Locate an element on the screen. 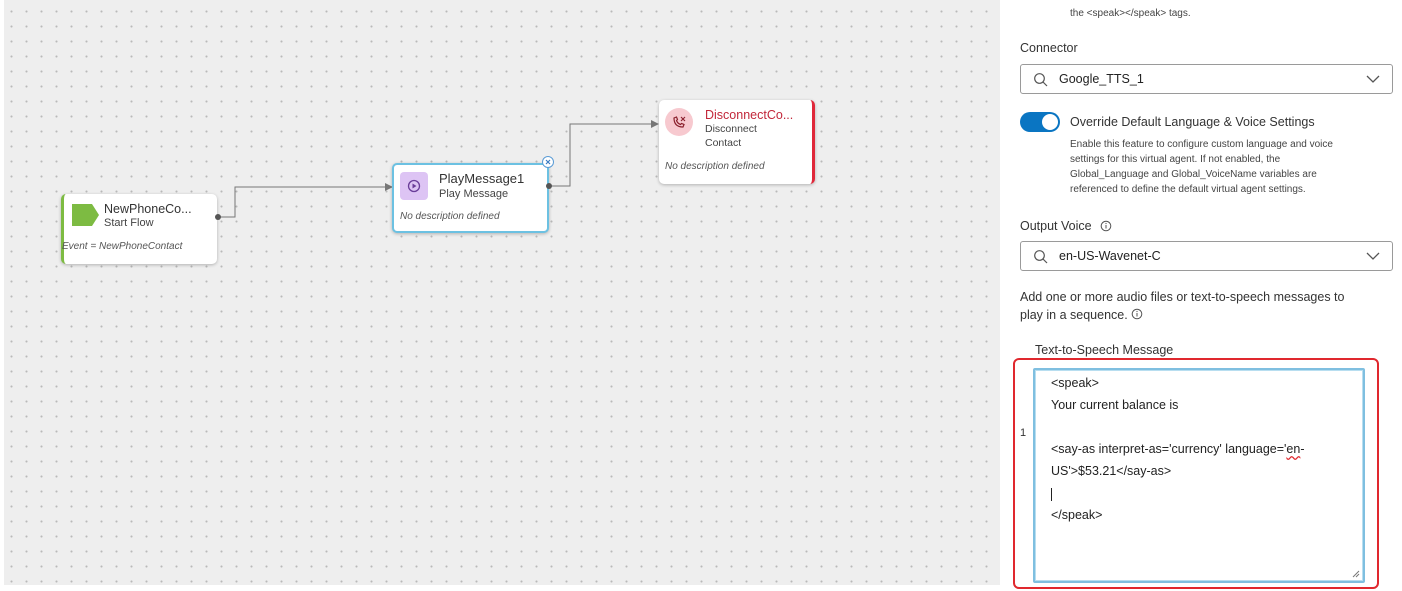  start-flow-icon is located at coordinates (85, 215).